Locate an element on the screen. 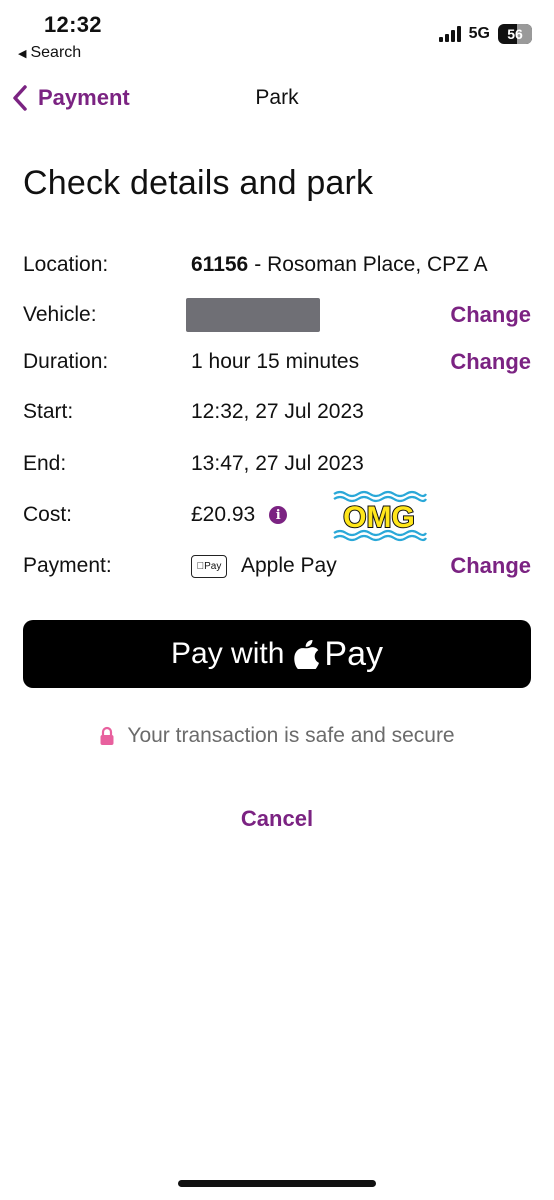 This screenshot has width=554, height=1200. payment-row: Payment: Pay Apple Pay Change is located at coordinates (277, 566).